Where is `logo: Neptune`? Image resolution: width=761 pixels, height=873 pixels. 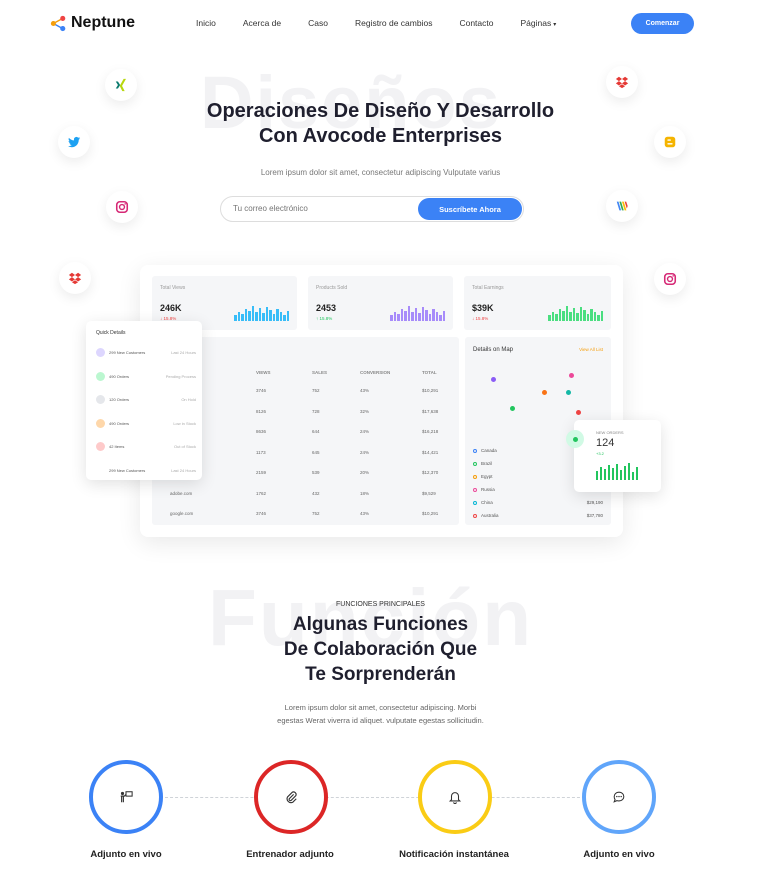 logo: Neptune is located at coordinates (92, 23).